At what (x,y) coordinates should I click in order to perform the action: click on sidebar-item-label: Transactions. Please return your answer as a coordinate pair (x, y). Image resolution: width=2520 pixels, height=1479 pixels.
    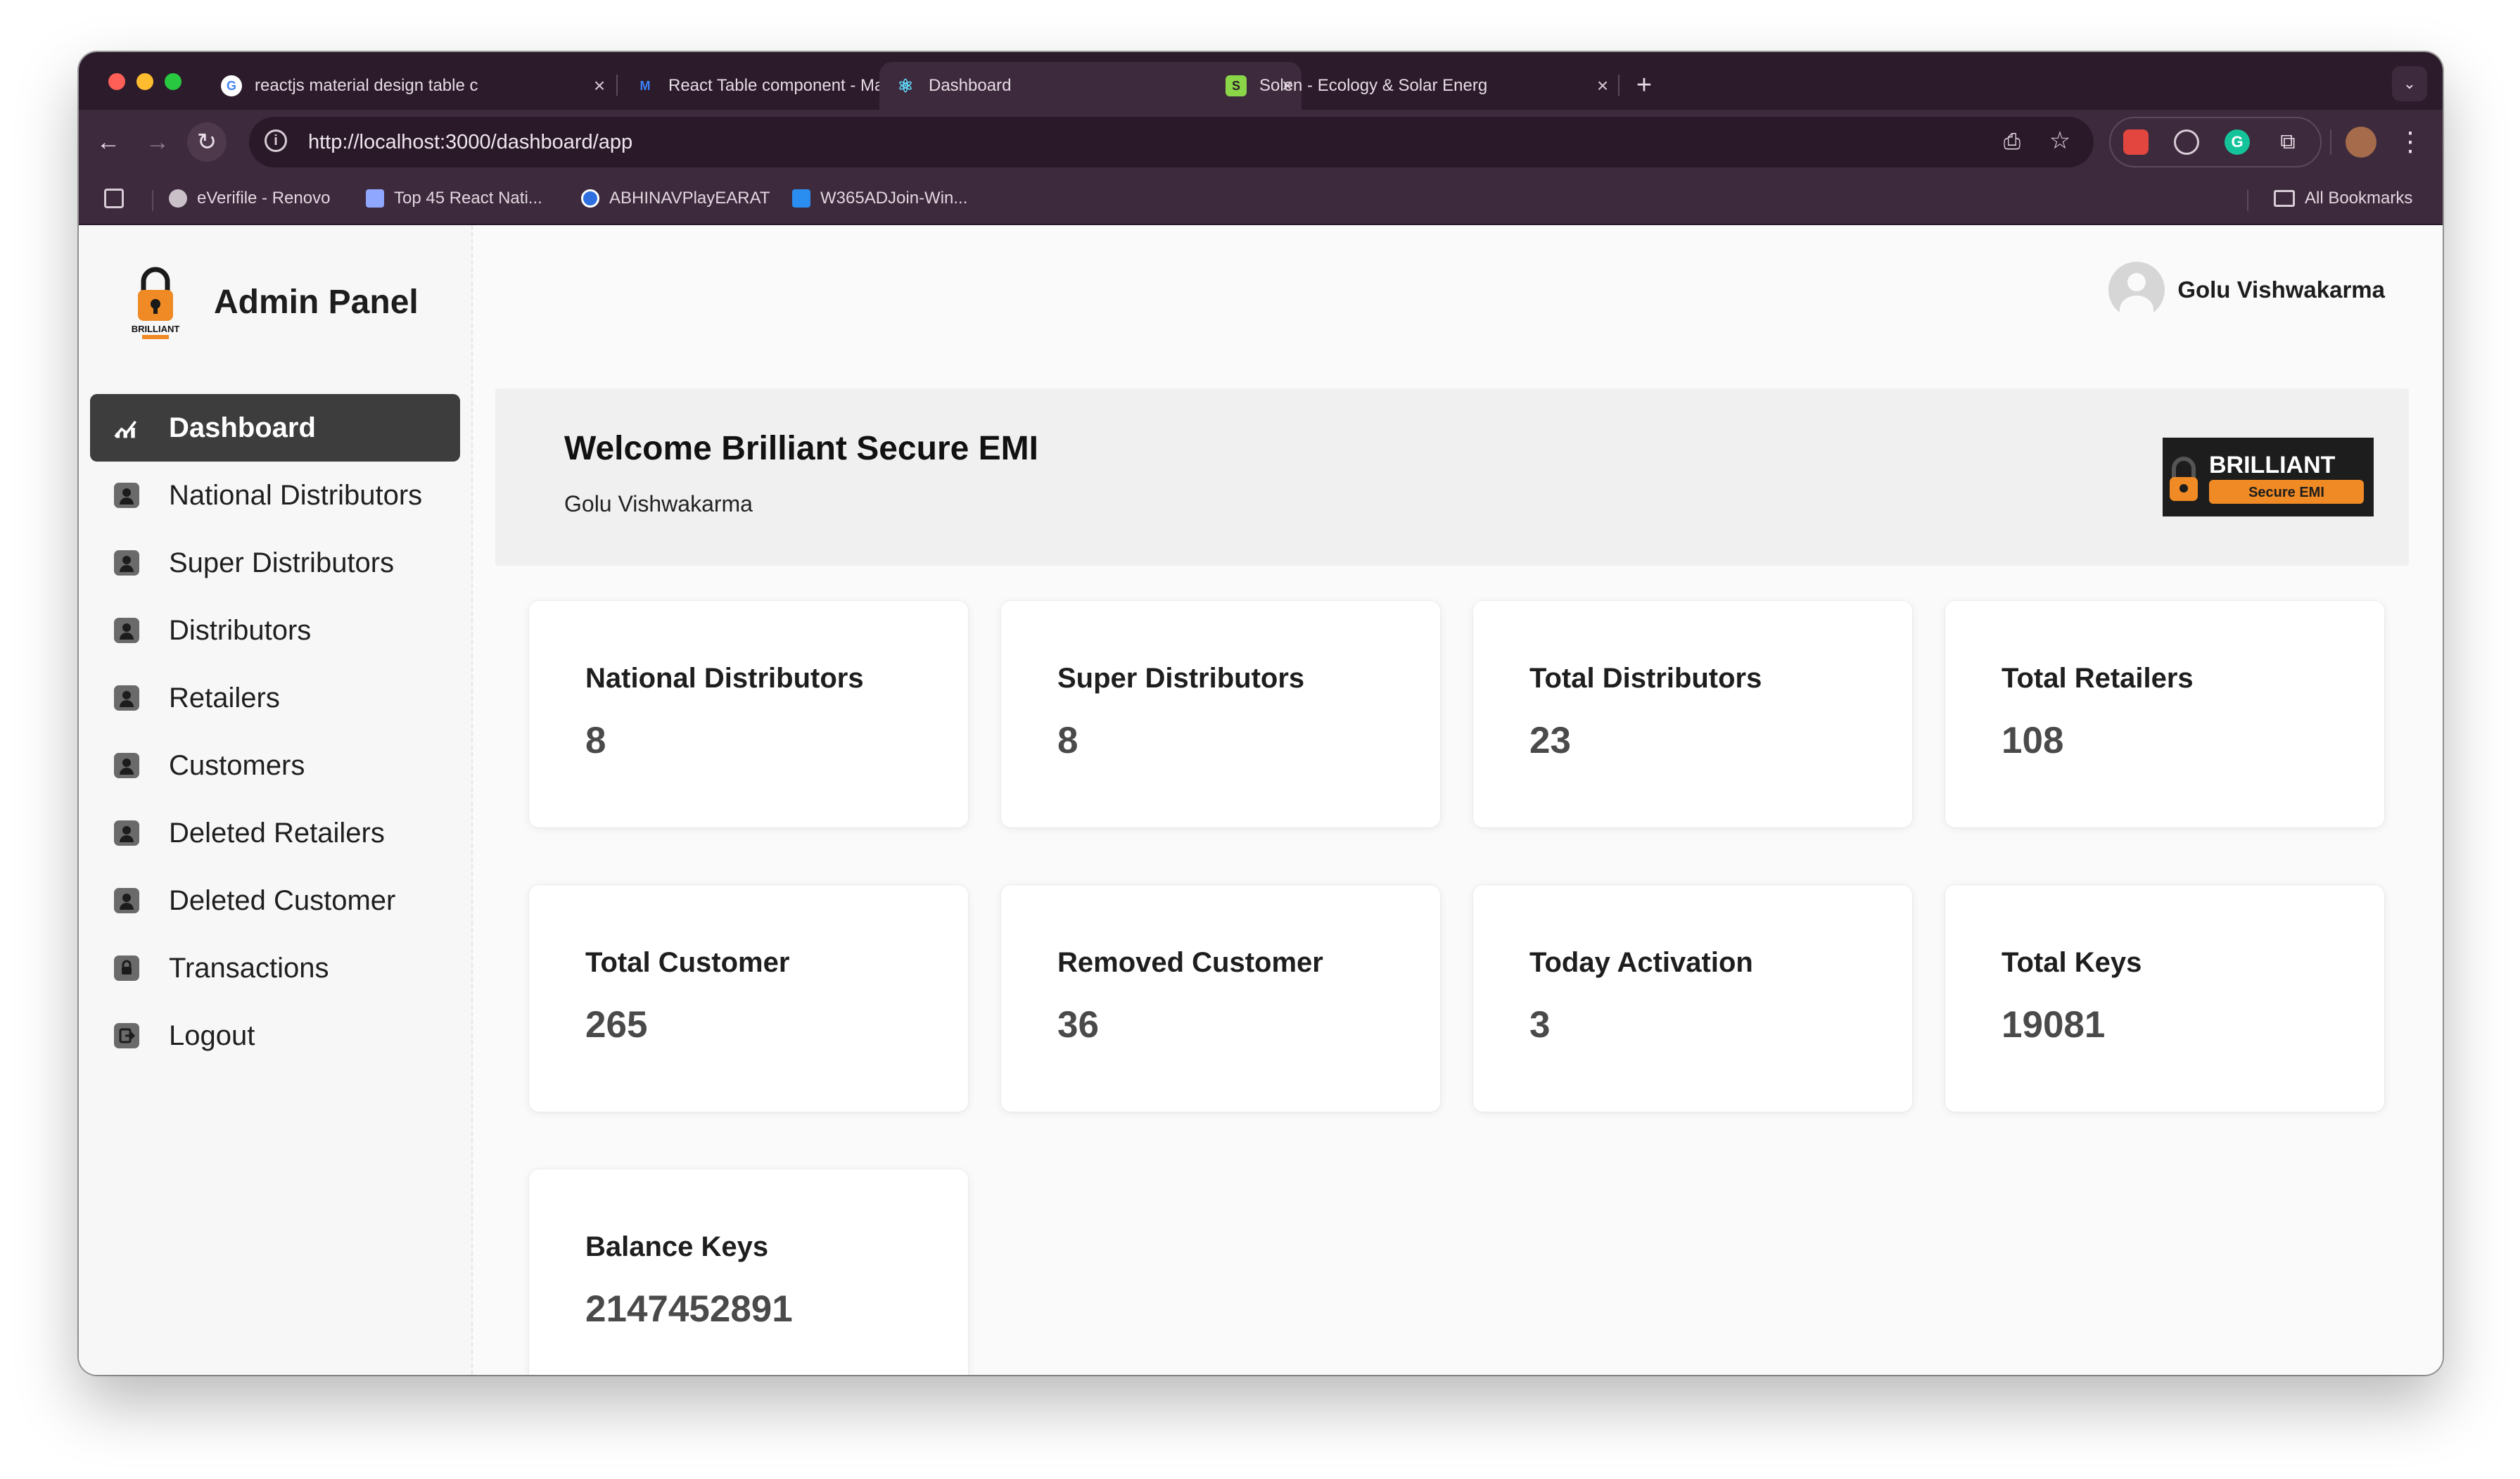
    Looking at the image, I should click on (249, 968).